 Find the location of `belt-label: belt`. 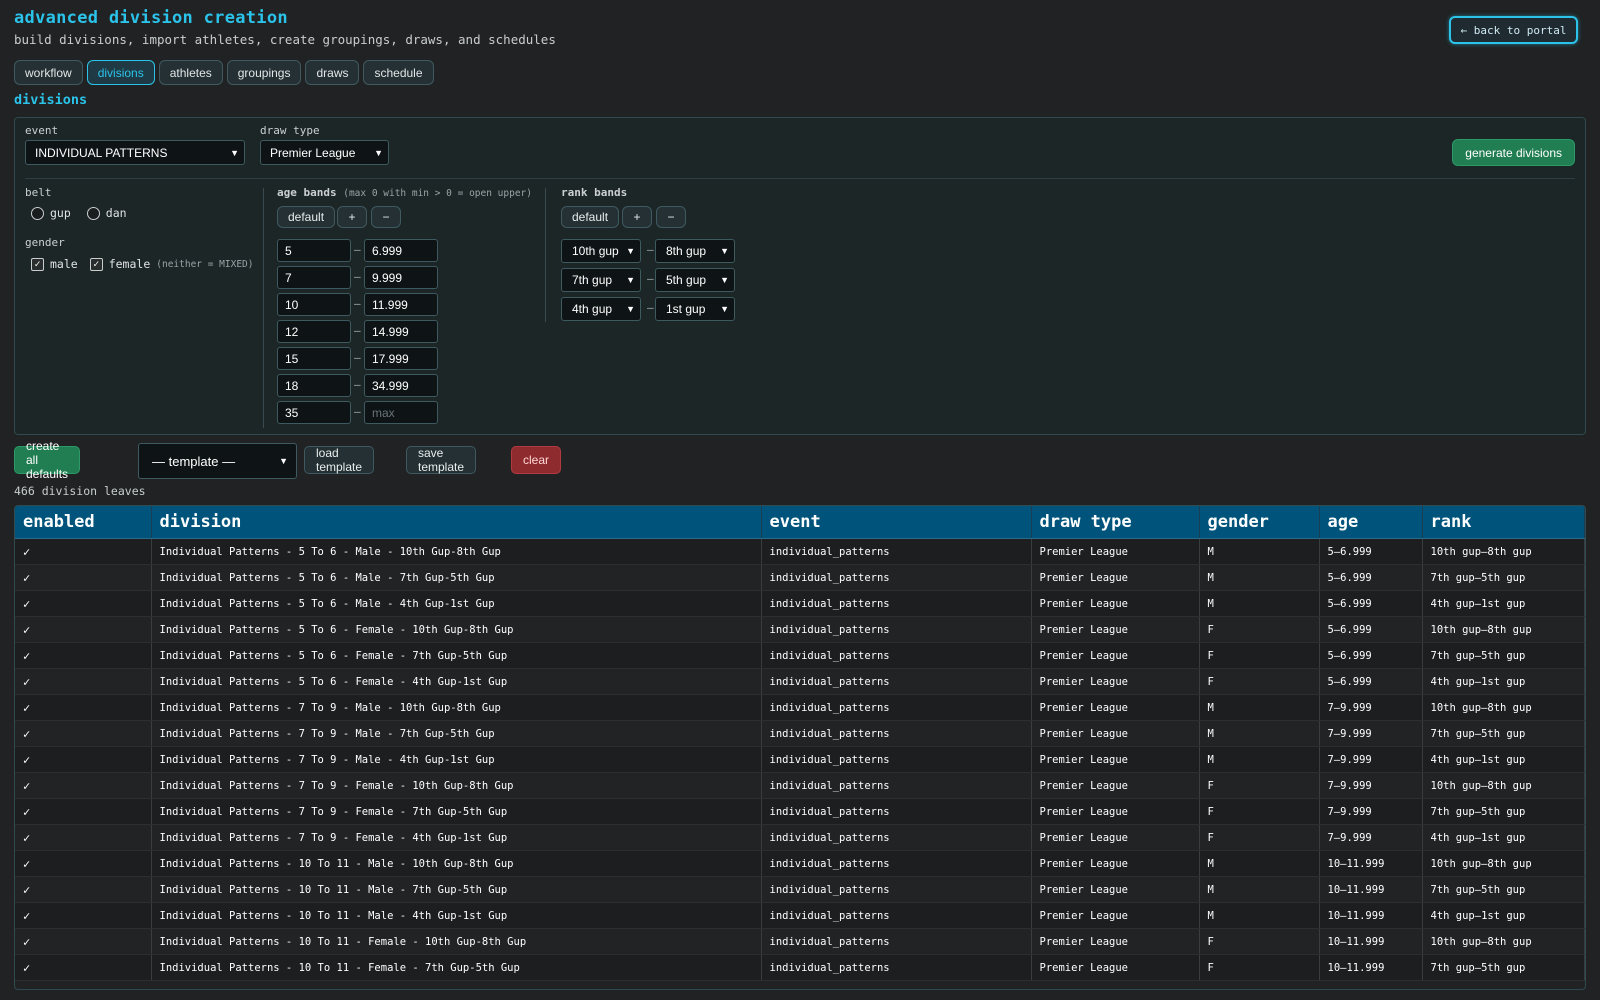

belt-label: belt is located at coordinates (38, 192).